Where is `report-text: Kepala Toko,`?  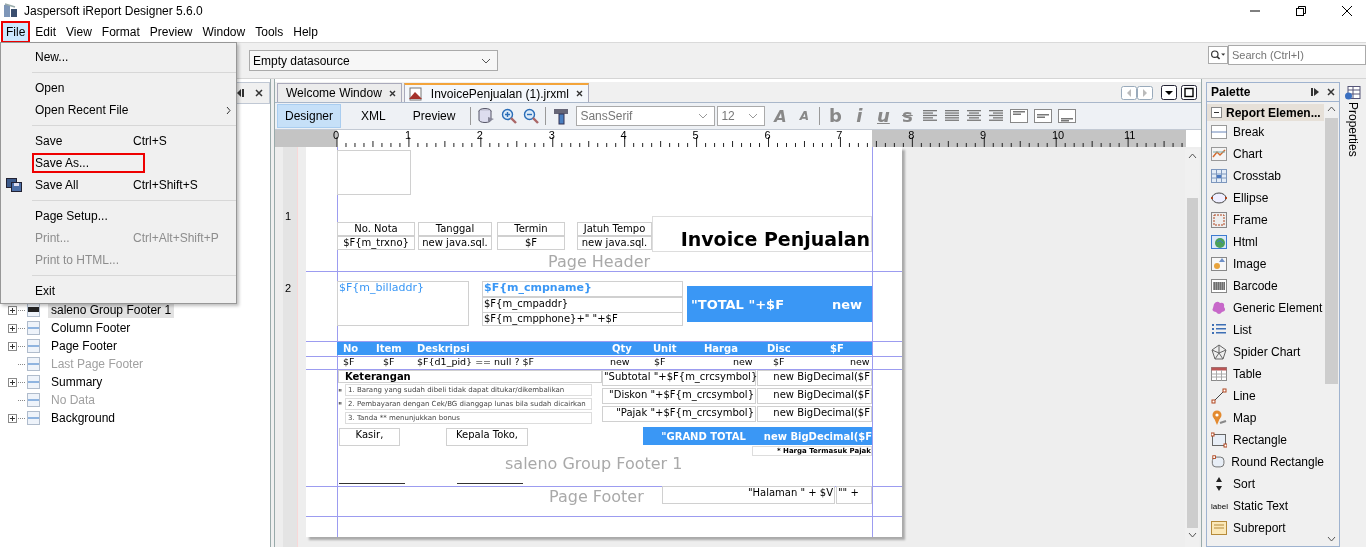
report-text: Kepala Toko, is located at coordinates (487, 437).